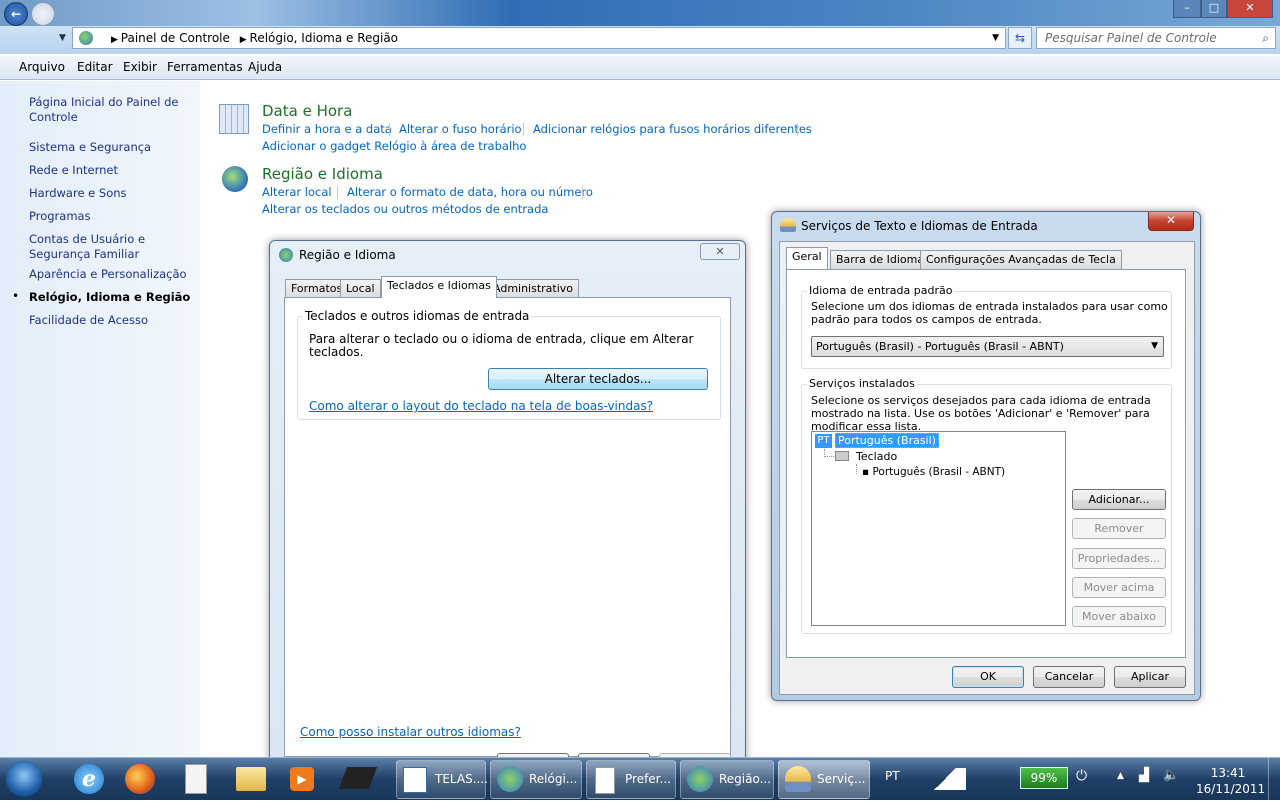 Image resolution: width=1280 pixels, height=801 pixels. Describe the element at coordinates (807, 258) in the screenshot. I see `tab-geral: Geral` at that location.